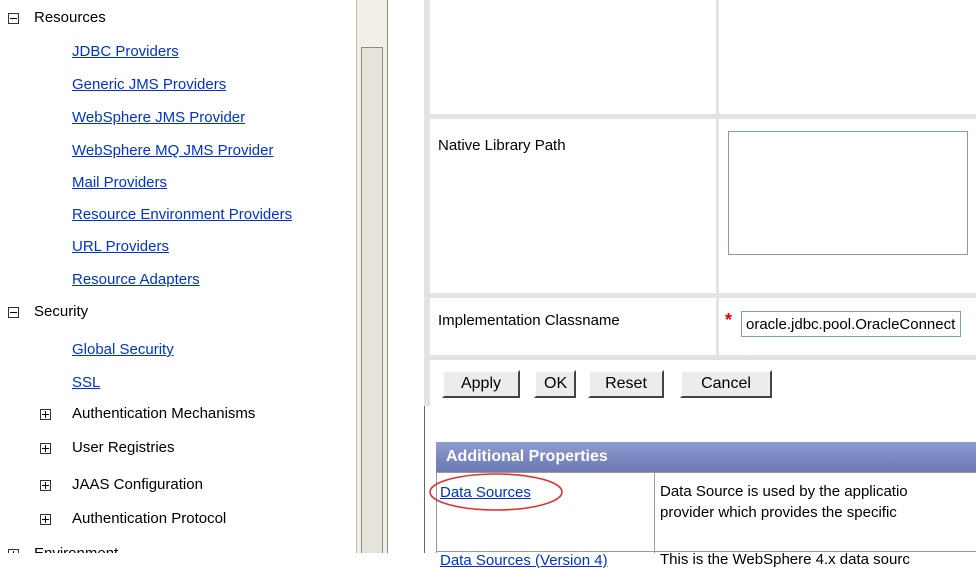 The width and height of the screenshot is (976, 570). What do you see at coordinates (485, 492) in the screenshot?
I see `data-sources-link: Data Sources` at bounding box center [485, 492].